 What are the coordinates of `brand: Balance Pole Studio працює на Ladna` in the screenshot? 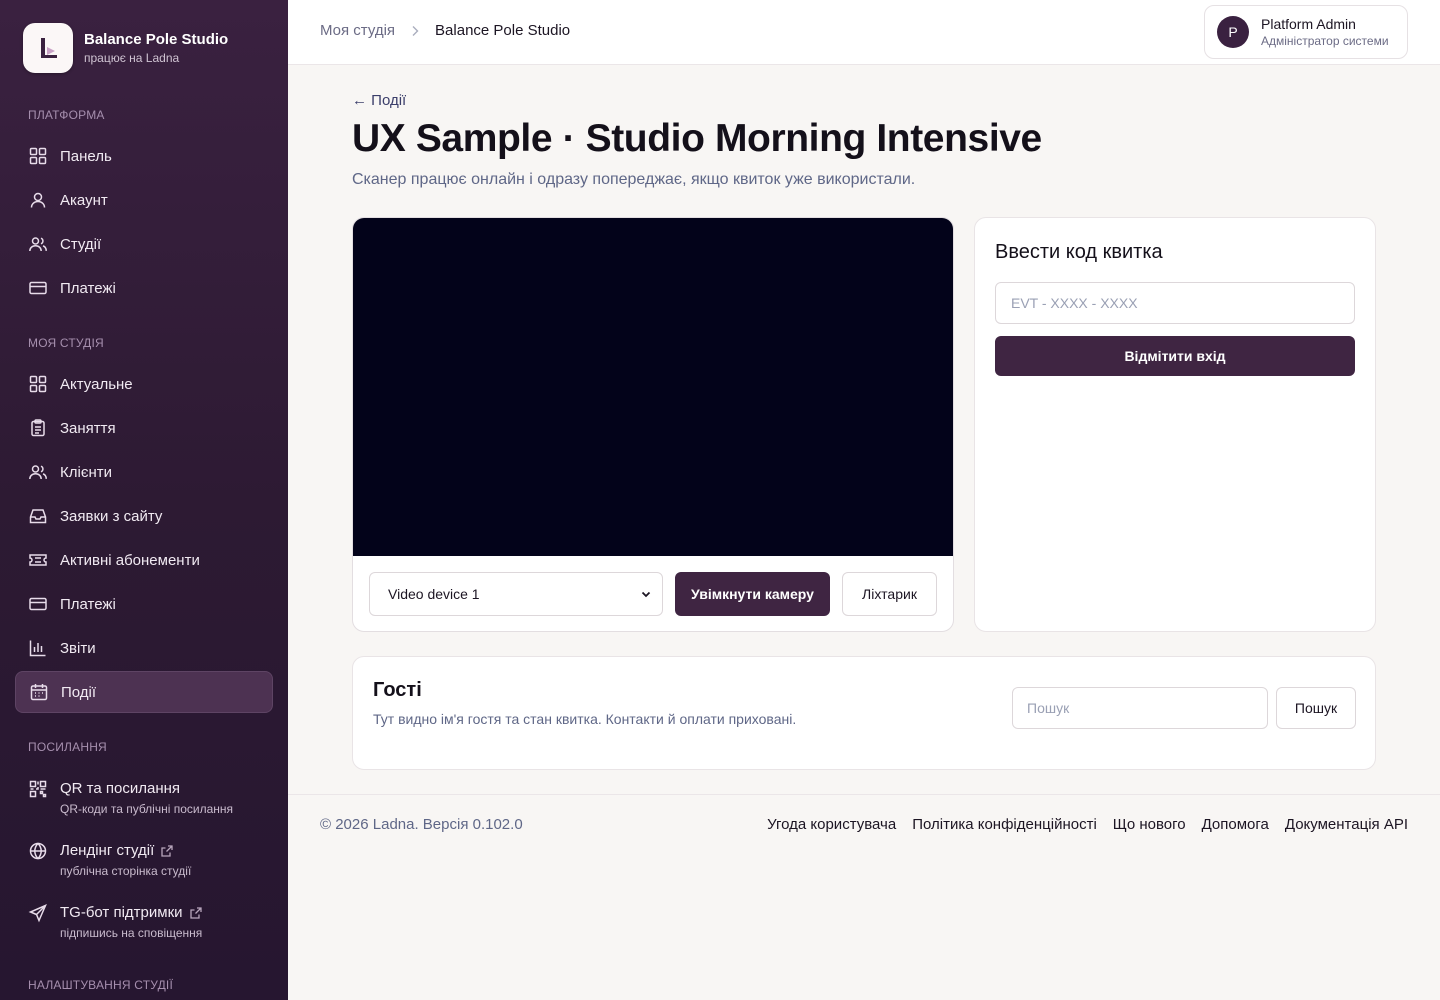 It's located at (125, 48).